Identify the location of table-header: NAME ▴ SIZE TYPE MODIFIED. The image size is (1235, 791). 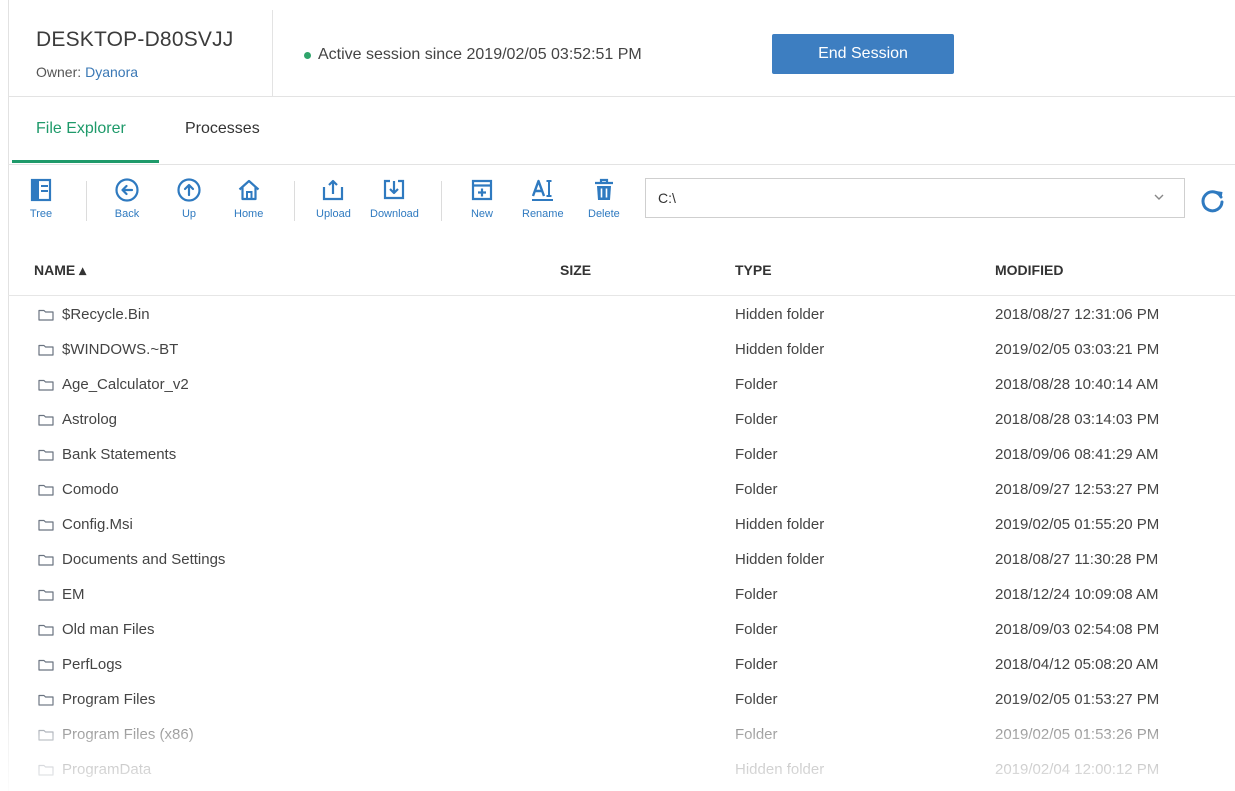
(621, 271).